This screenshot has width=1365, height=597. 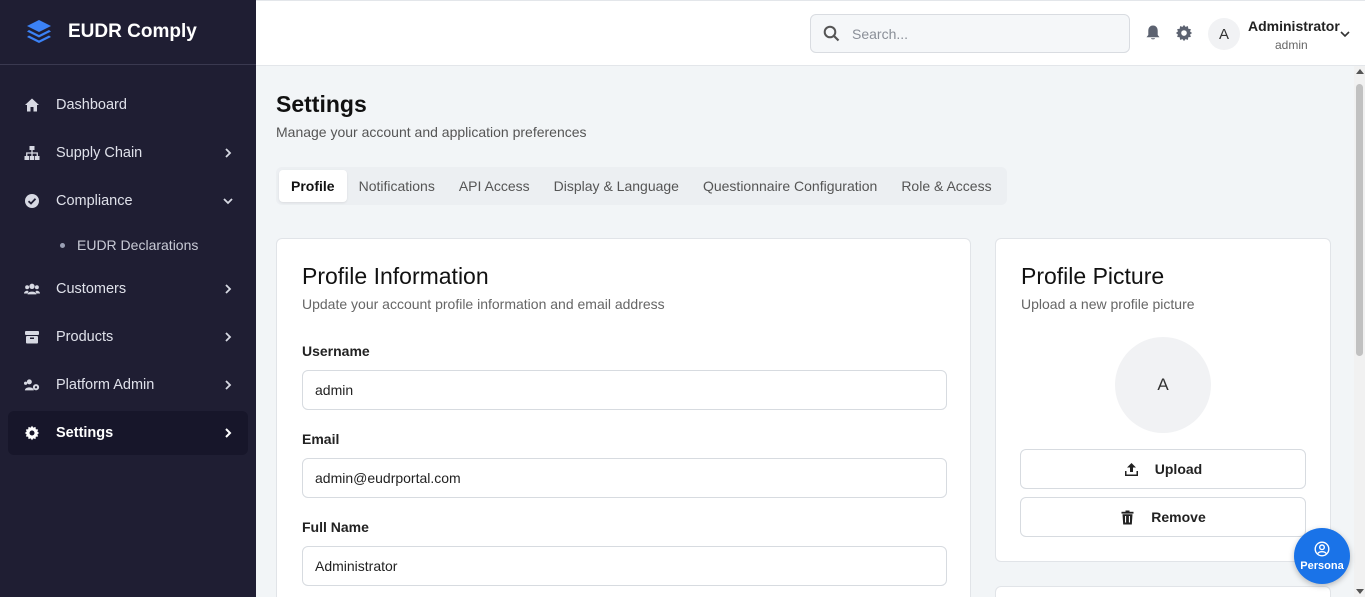 I want to click on tab-profile: Profile, so click(x=313, y=186).